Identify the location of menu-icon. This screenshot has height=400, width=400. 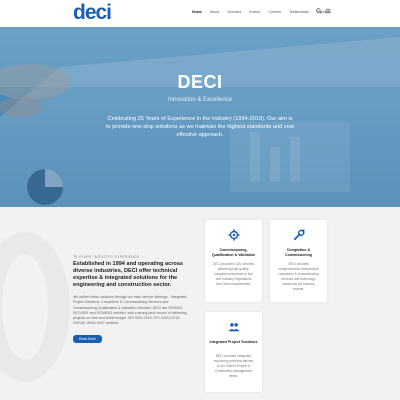
(328, 11).